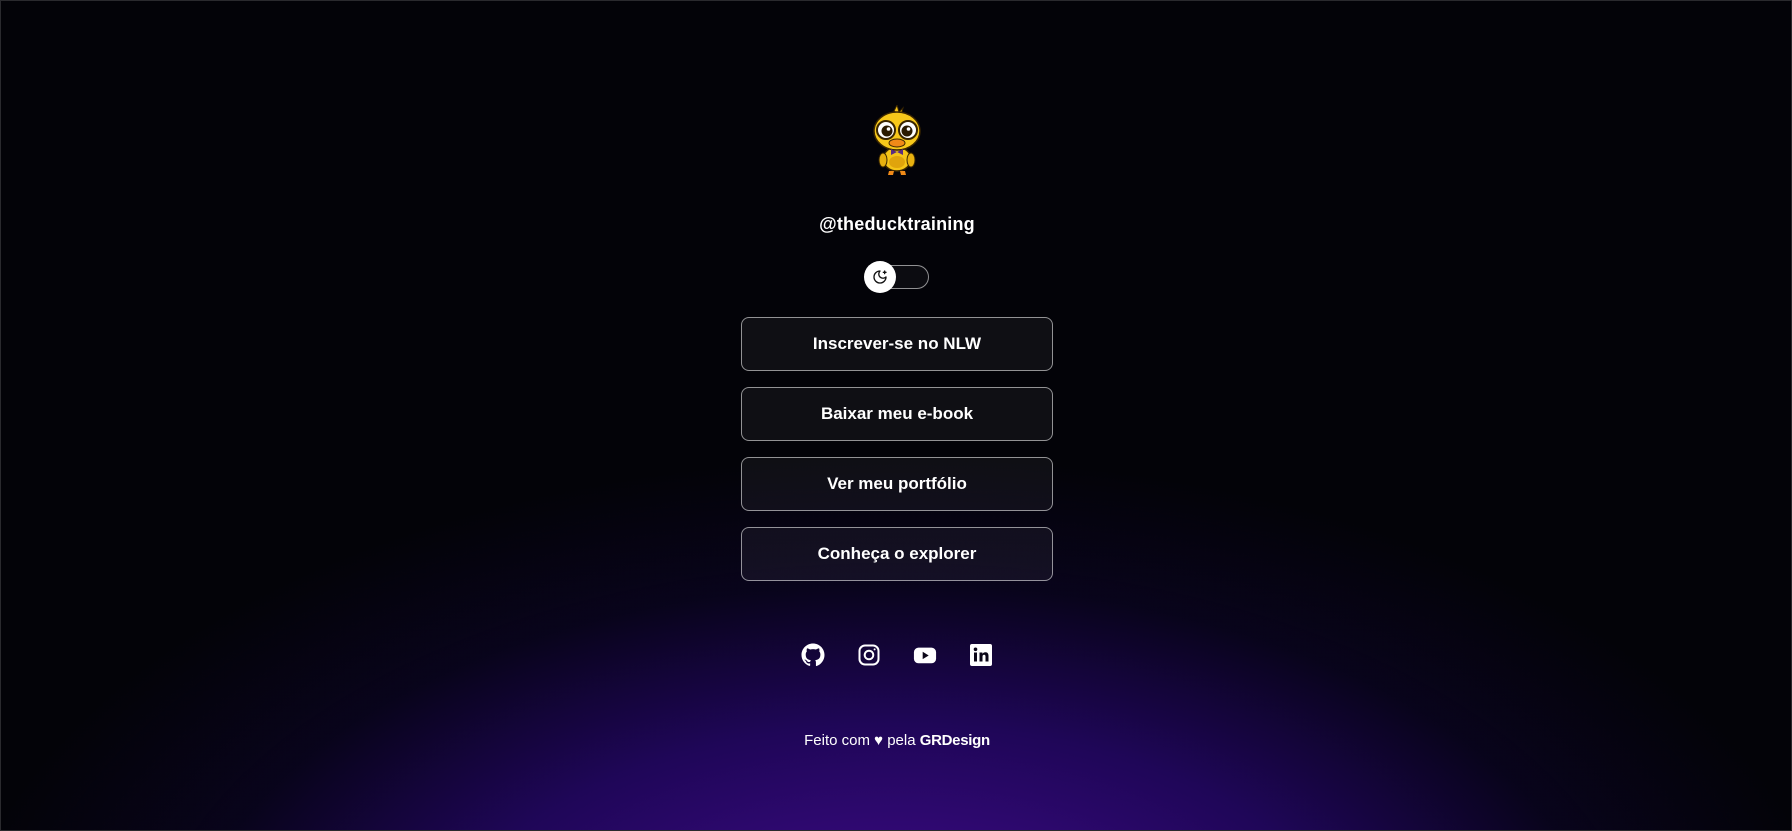  Describe the element at coordinates (837, 740) in the screenshot. I see `footer-prefix: Feito com` at that location.